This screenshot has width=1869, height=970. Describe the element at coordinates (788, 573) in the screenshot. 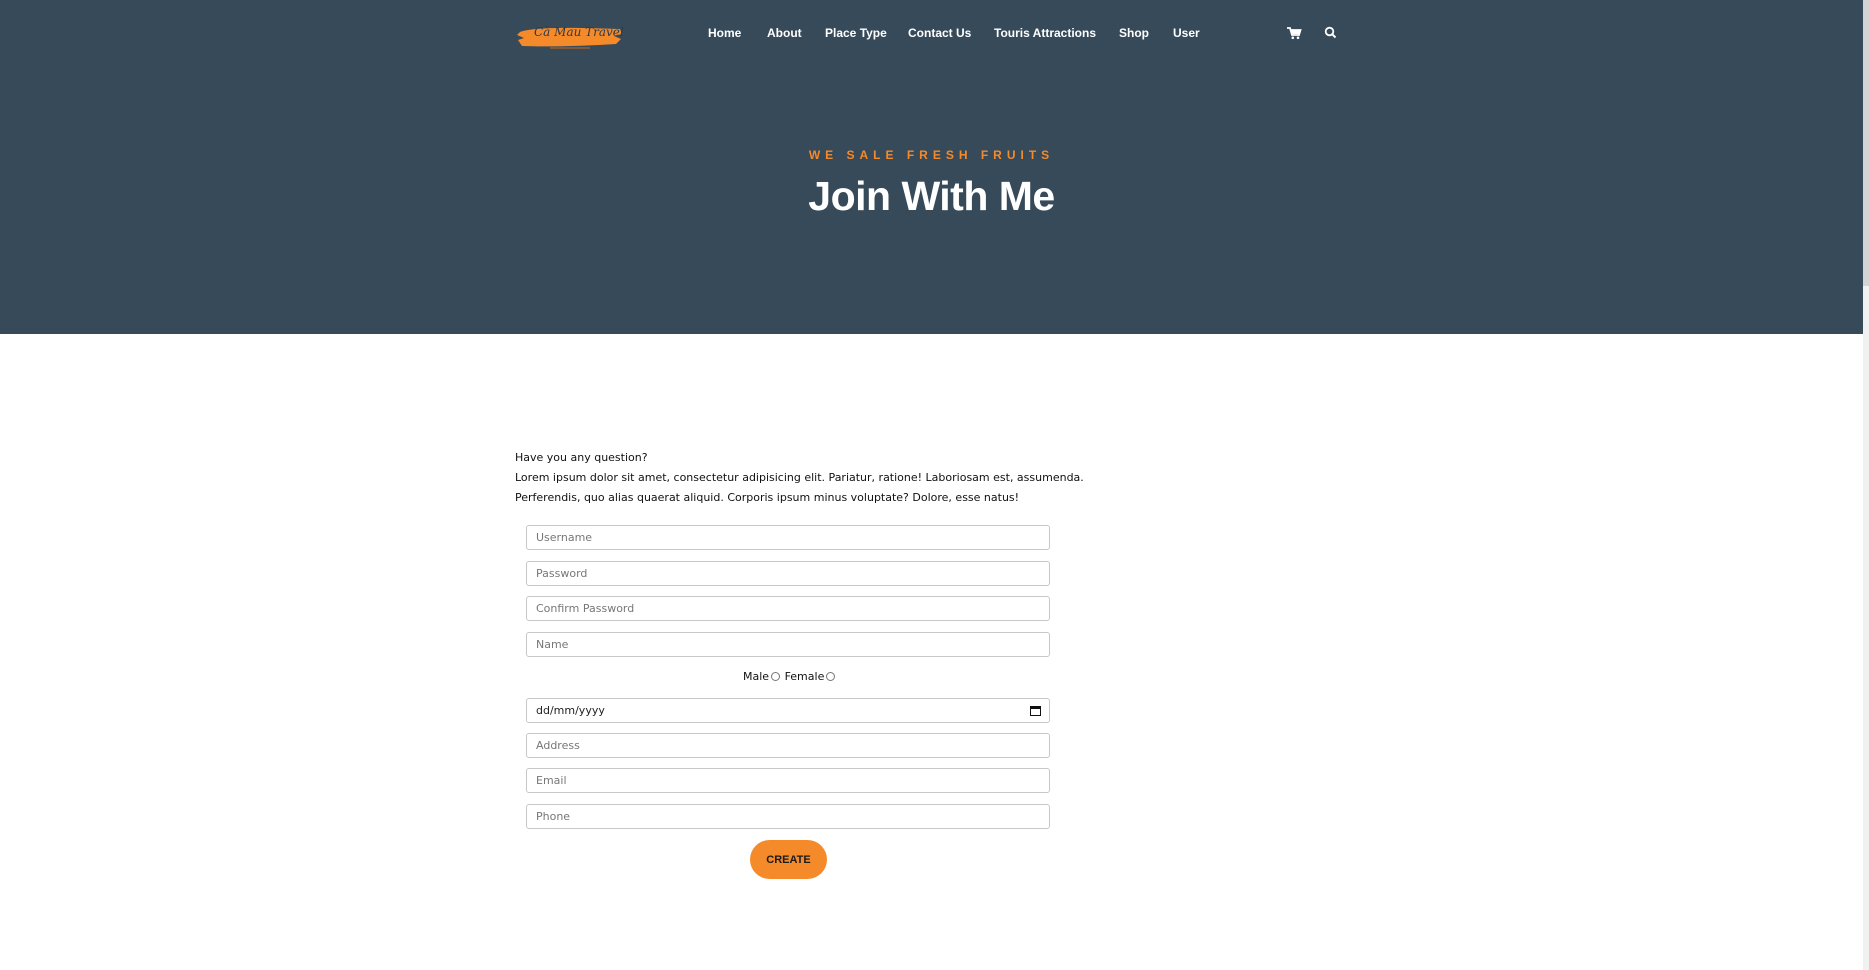

I see `password-input` at that location.